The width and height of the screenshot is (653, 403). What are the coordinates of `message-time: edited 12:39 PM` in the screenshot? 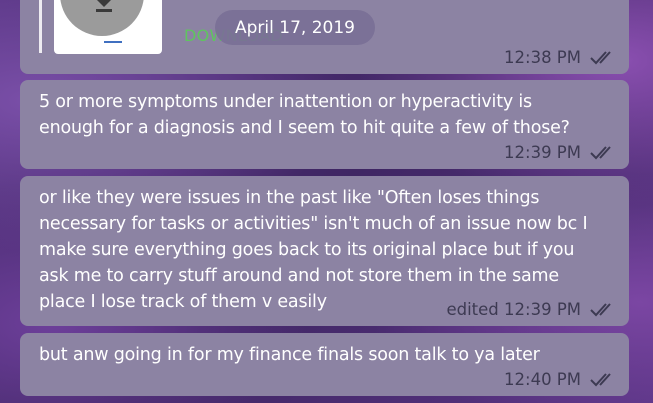 It's located at (513, 309).